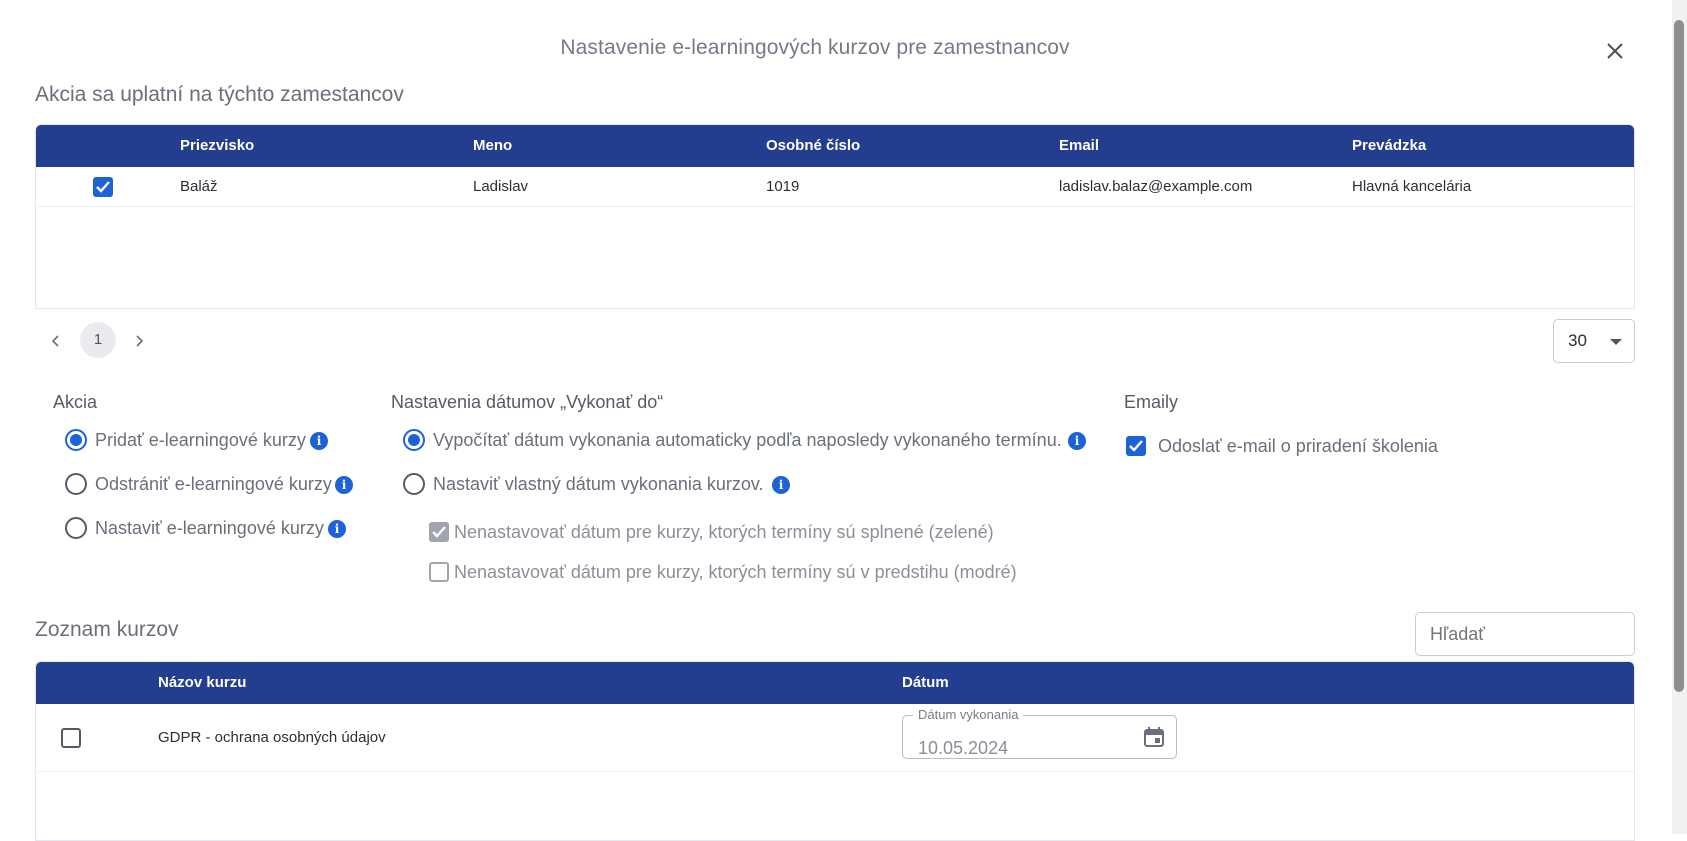  I want to click on action-title: Akcia, so click(75, 402).